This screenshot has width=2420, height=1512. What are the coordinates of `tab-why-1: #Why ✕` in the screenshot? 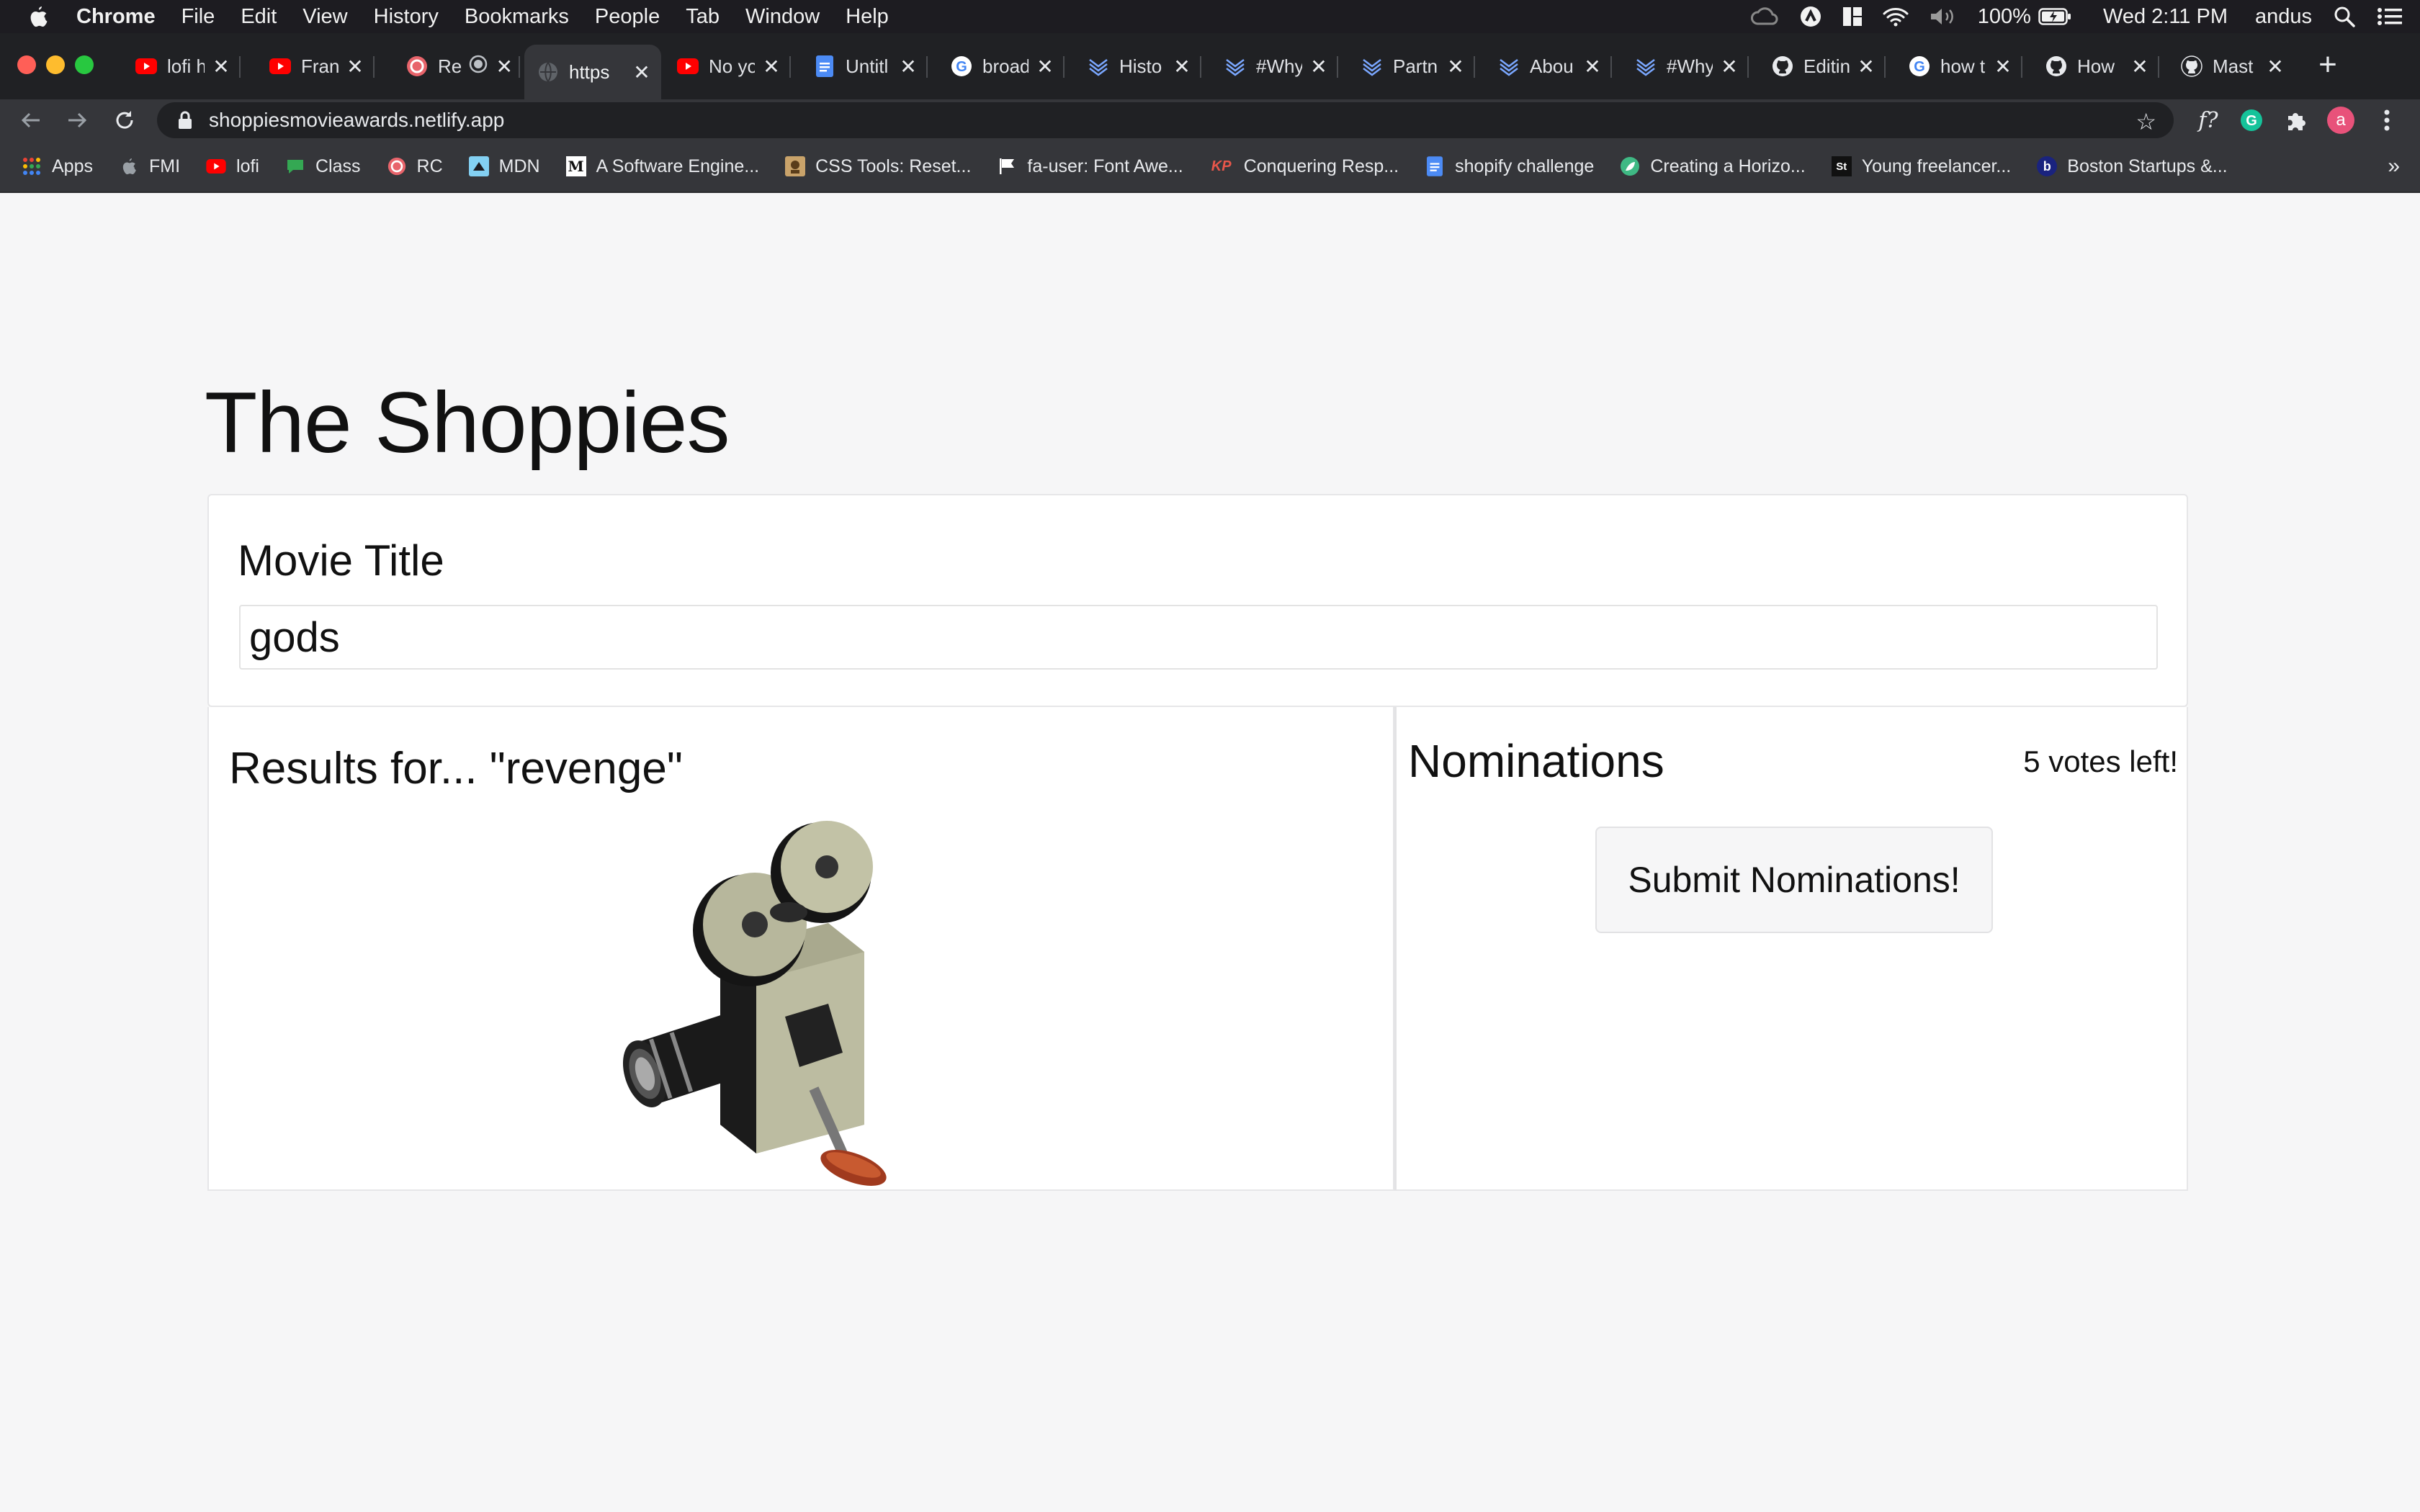 It's located at (1274, 66).